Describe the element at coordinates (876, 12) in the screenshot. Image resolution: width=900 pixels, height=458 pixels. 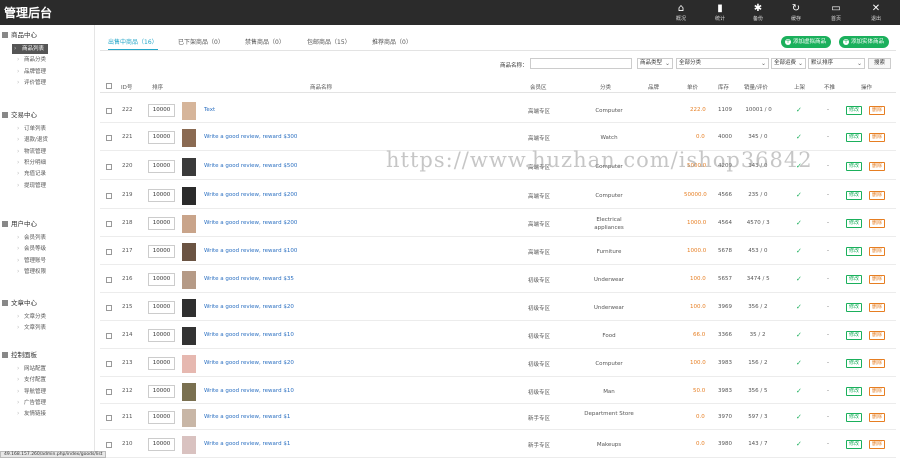
I see `topnav-close-button: ✕ 退出` at that location.